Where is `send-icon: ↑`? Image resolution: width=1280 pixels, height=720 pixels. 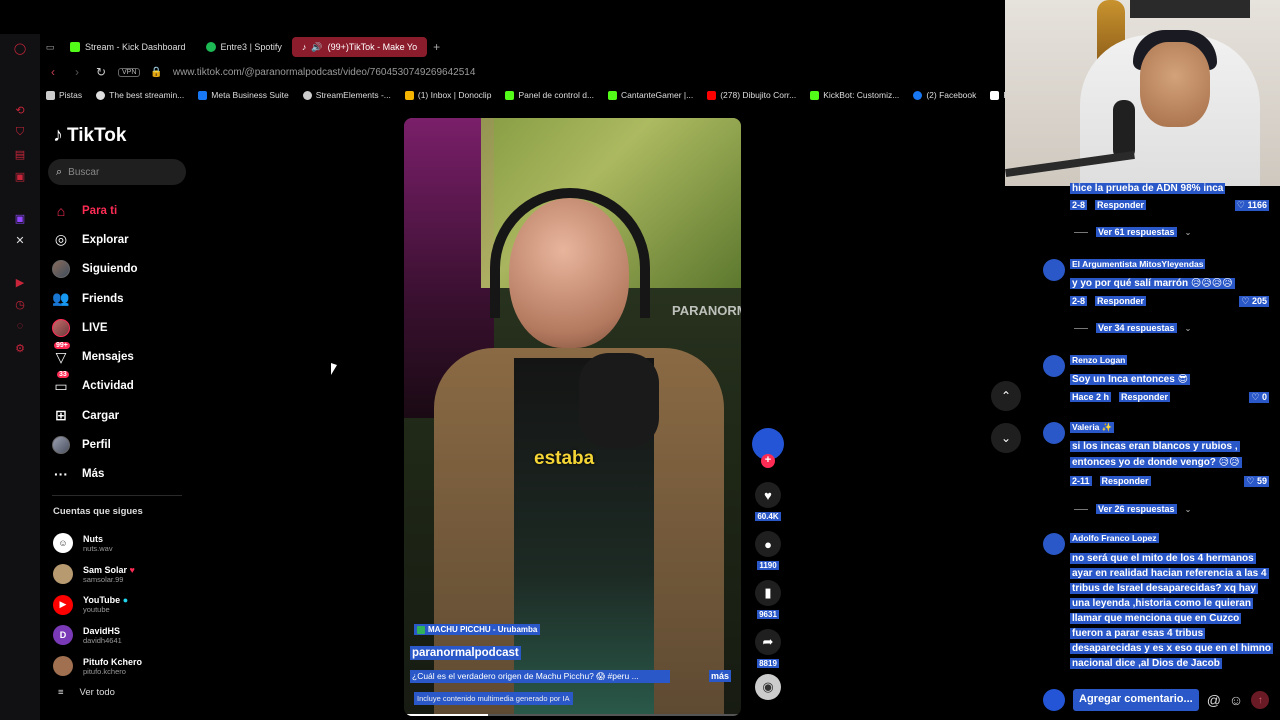
send-icon: ↑ is located at coordinates (1260, 700).